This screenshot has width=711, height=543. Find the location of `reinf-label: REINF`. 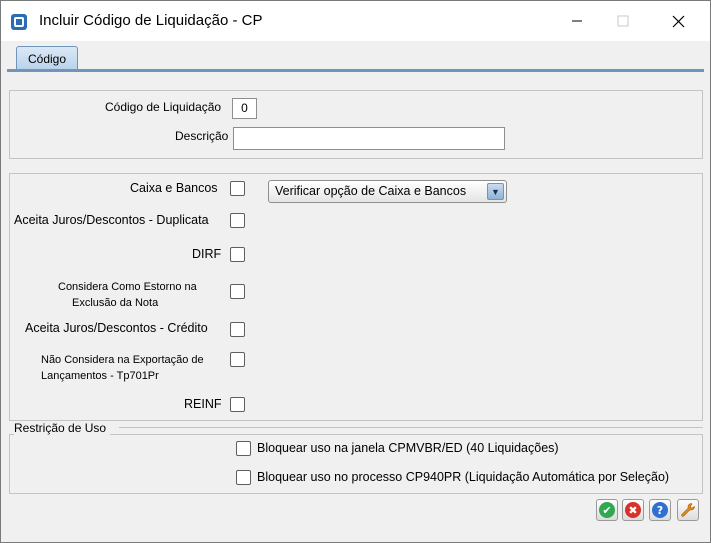

reinf-label: REINF is located at coordinates (203, 404).